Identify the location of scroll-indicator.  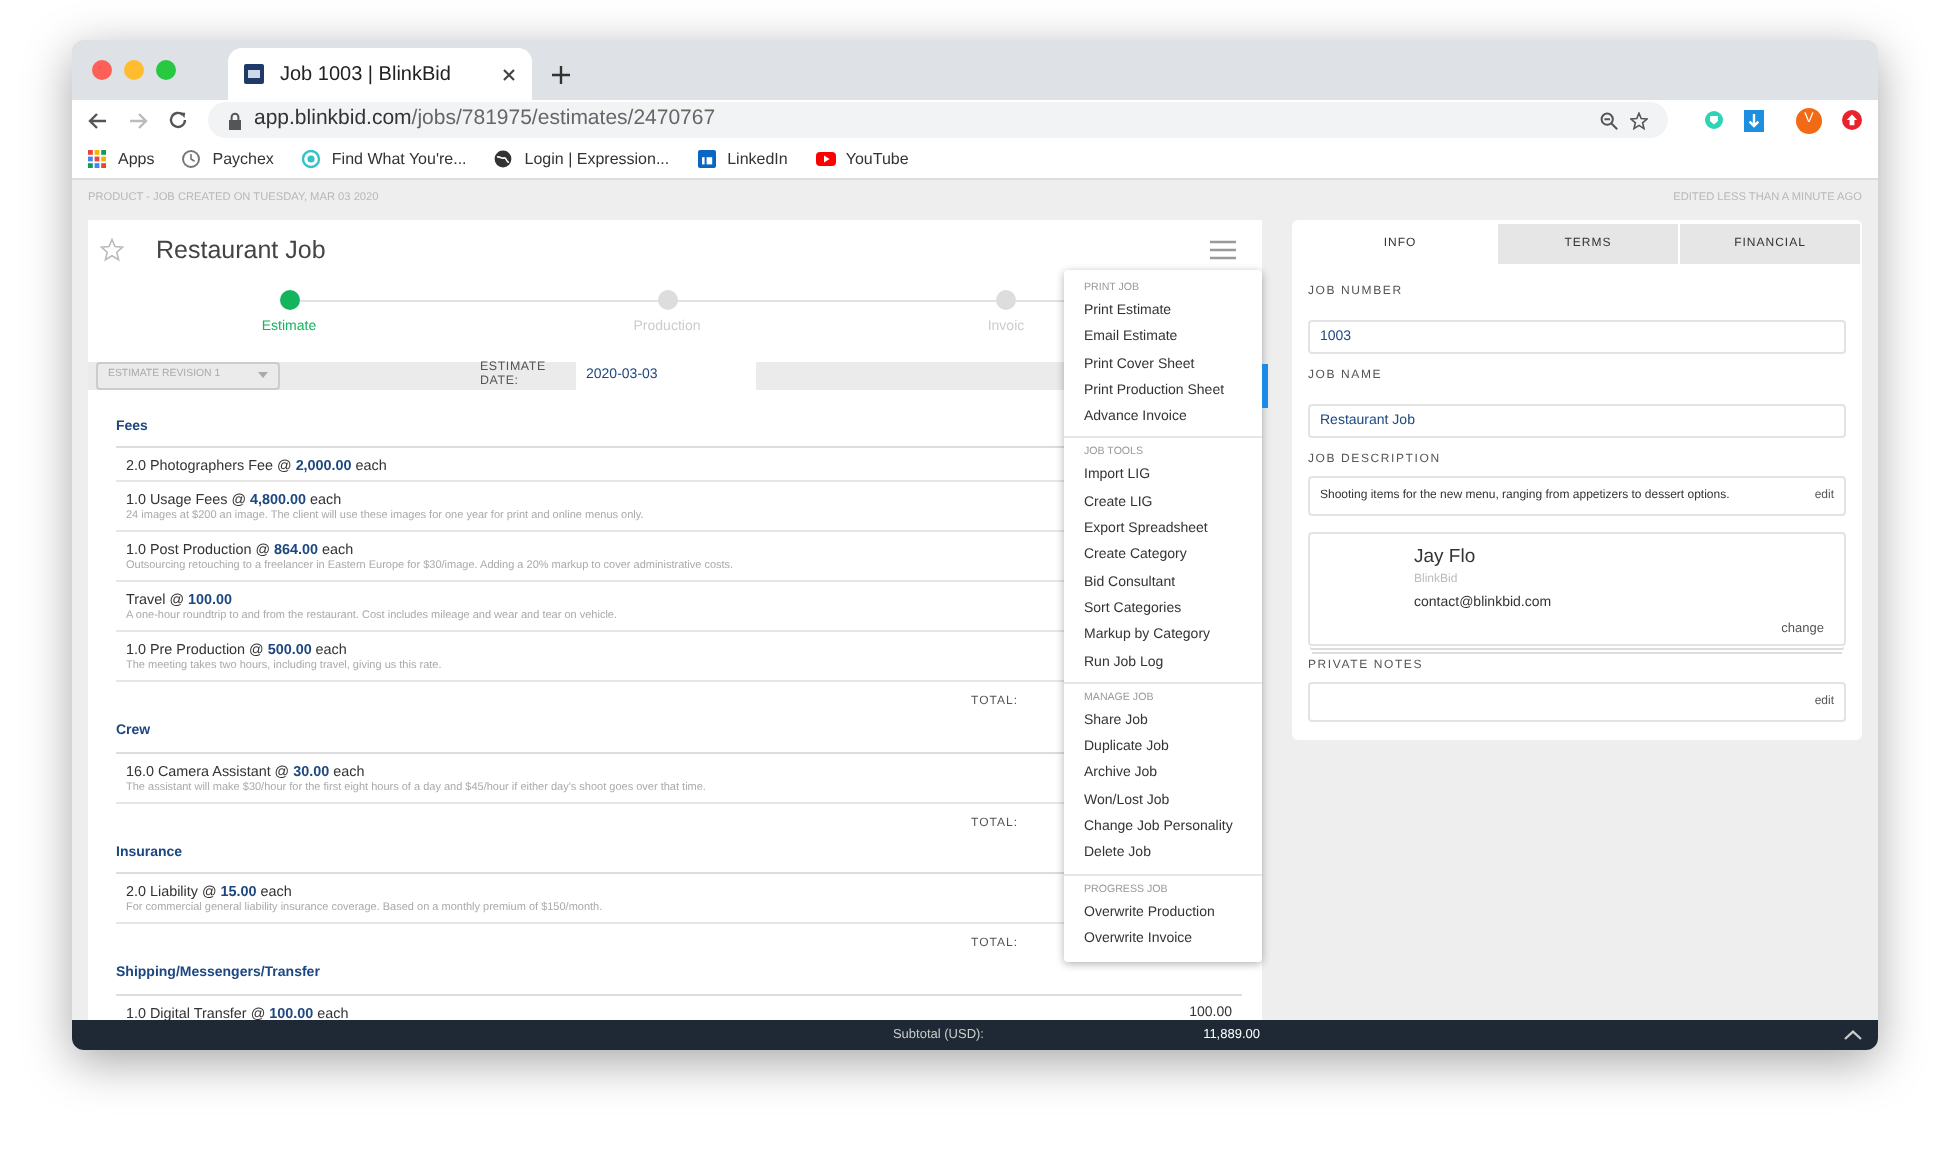
(1265, 386).